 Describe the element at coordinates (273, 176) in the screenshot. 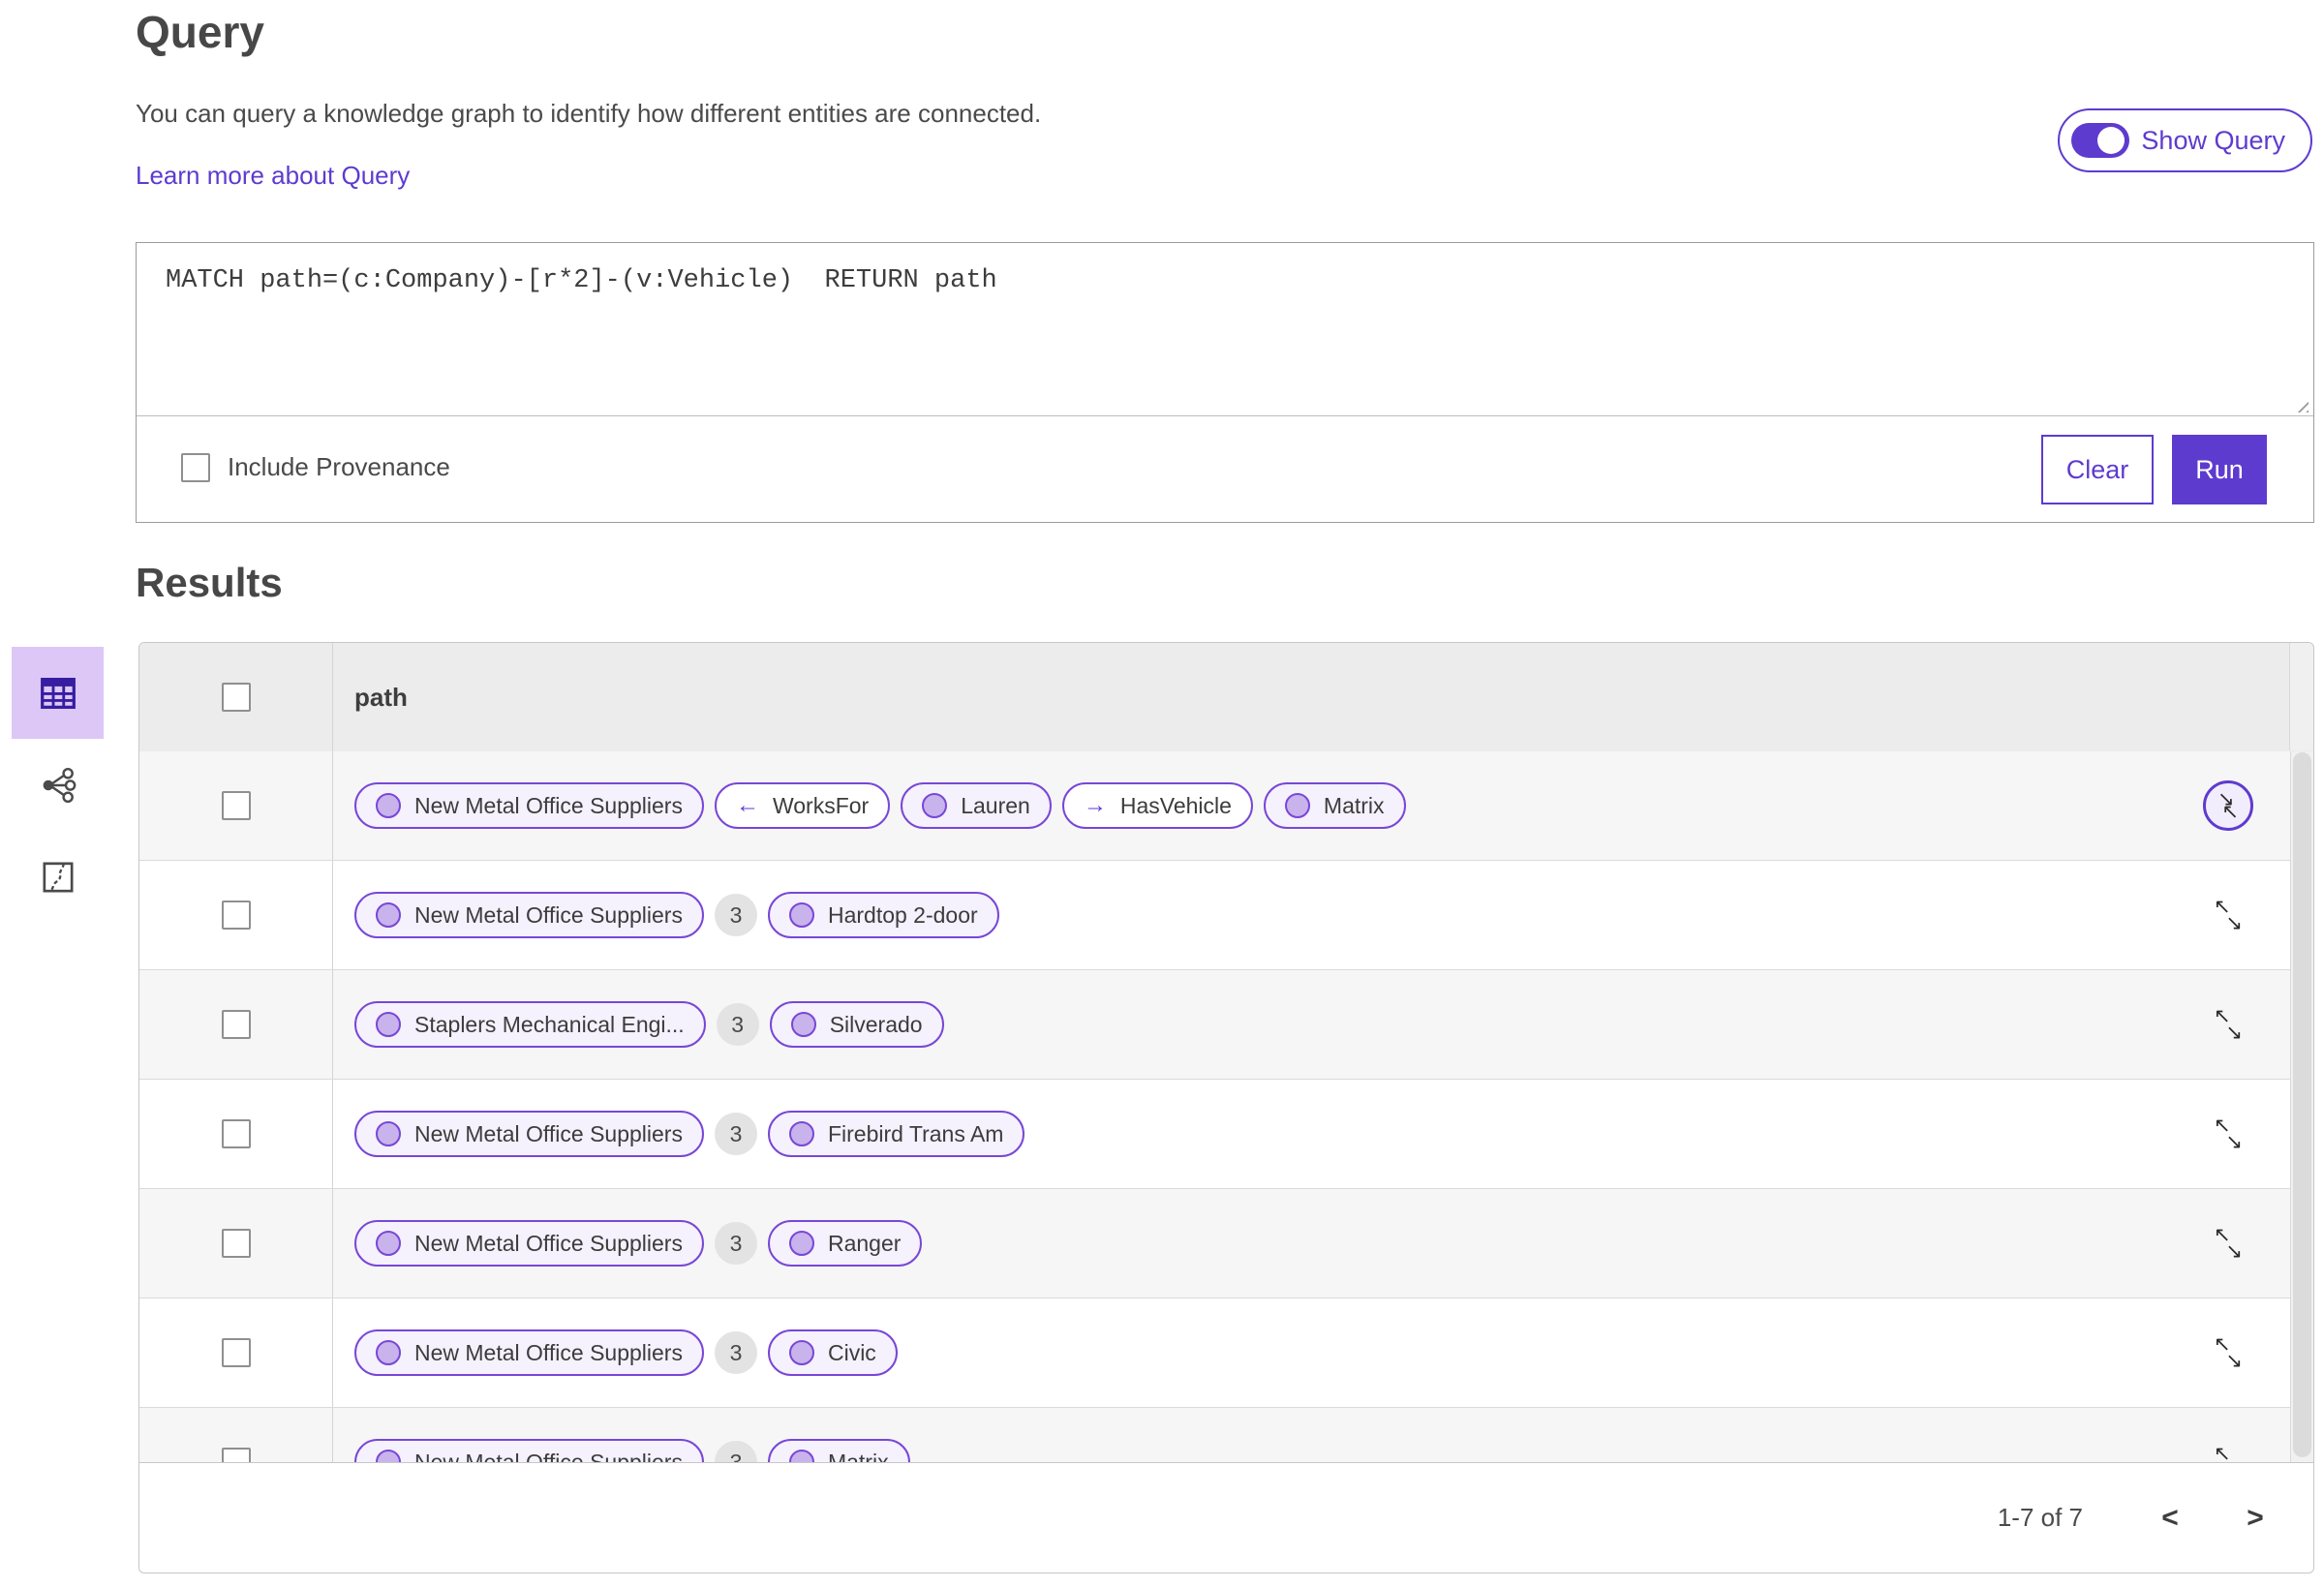

I see `learn-more-link: Learn more about Query` at that location.